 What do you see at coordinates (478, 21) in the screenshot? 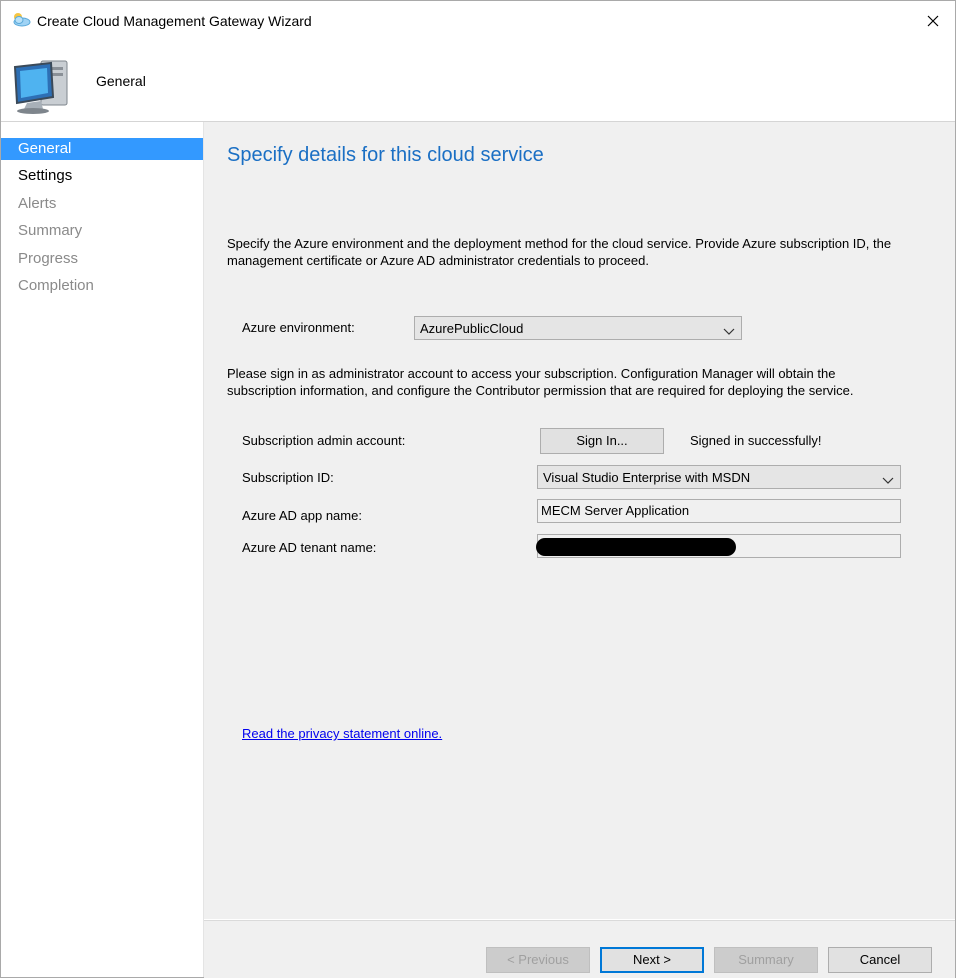
I see `title-bar: Create Cloud Management Gateway Wizard` at bounding box center [478, 21].